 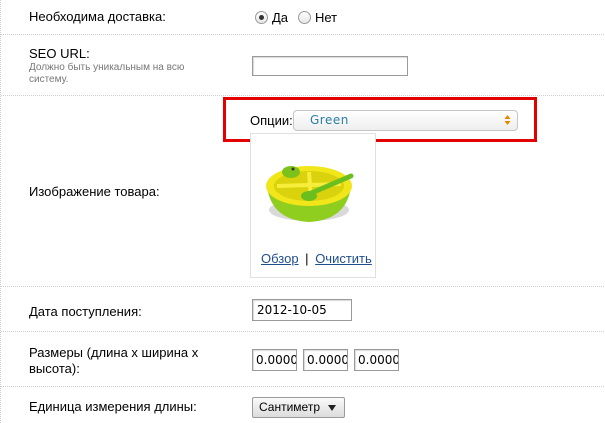 I want to click on shipping-row: Необходима доставка: Да Нет, so click(x=303, y=17).